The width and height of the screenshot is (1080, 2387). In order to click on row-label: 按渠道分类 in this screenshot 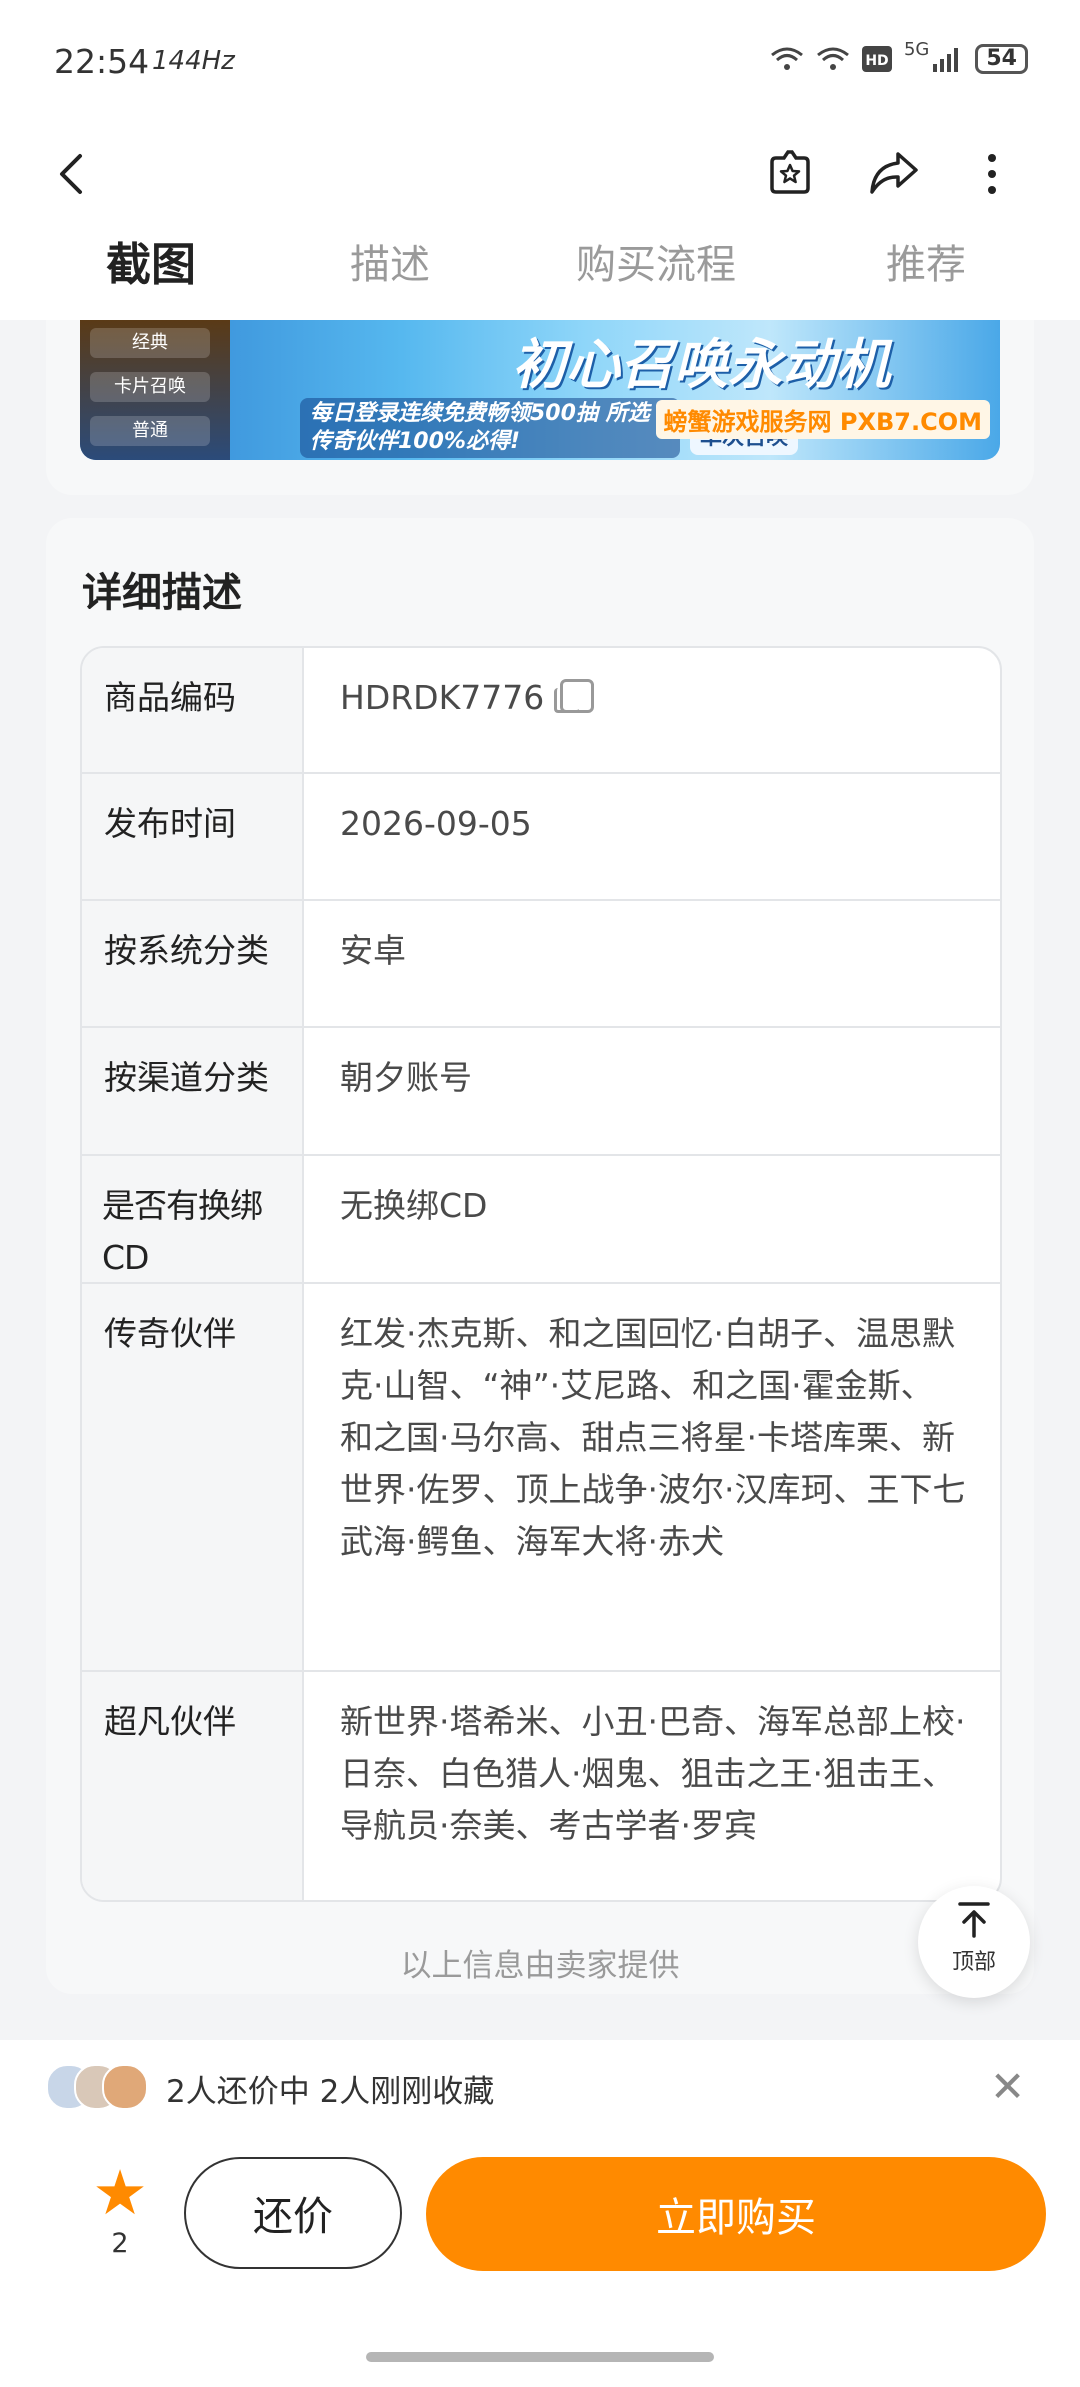, I will do `click(193, 1091)`.